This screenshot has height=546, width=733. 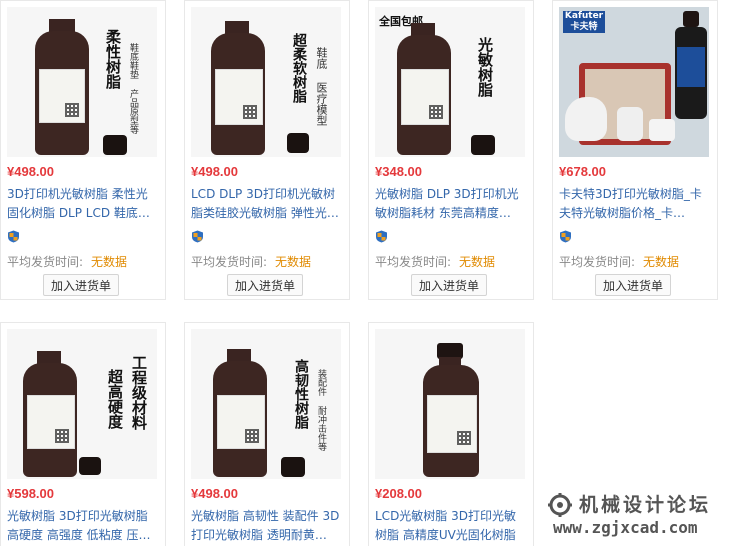 I want to click on site-watermark: 机械设计论坛 www.zgjxcad.com, so click(x=639, y=517).